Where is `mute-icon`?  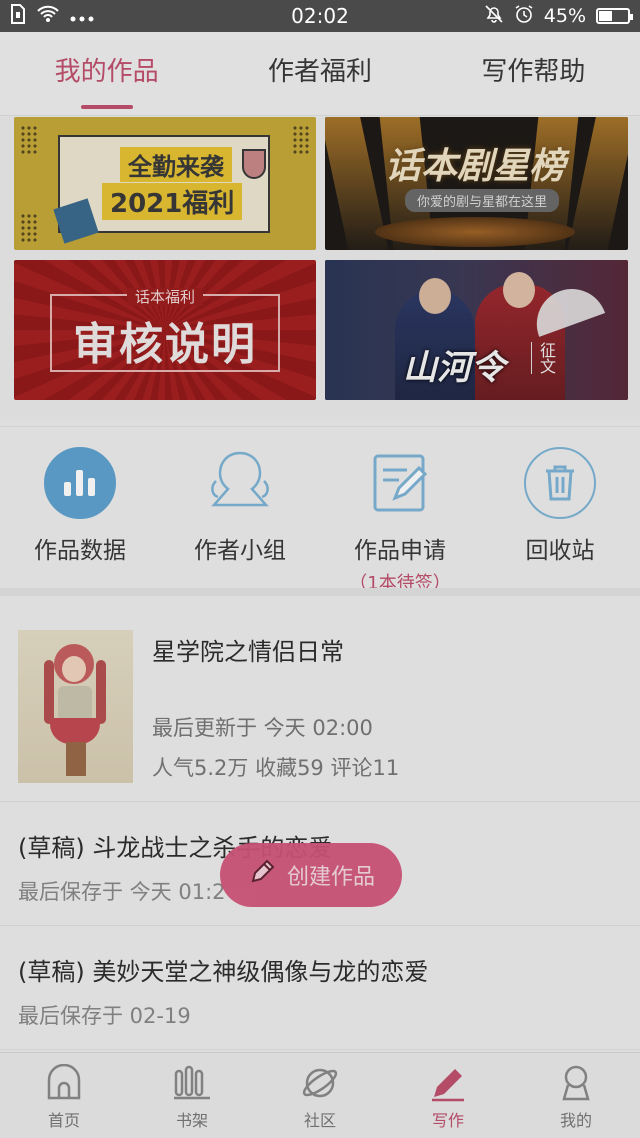 mute-icon is located at coordinates (494, 16).